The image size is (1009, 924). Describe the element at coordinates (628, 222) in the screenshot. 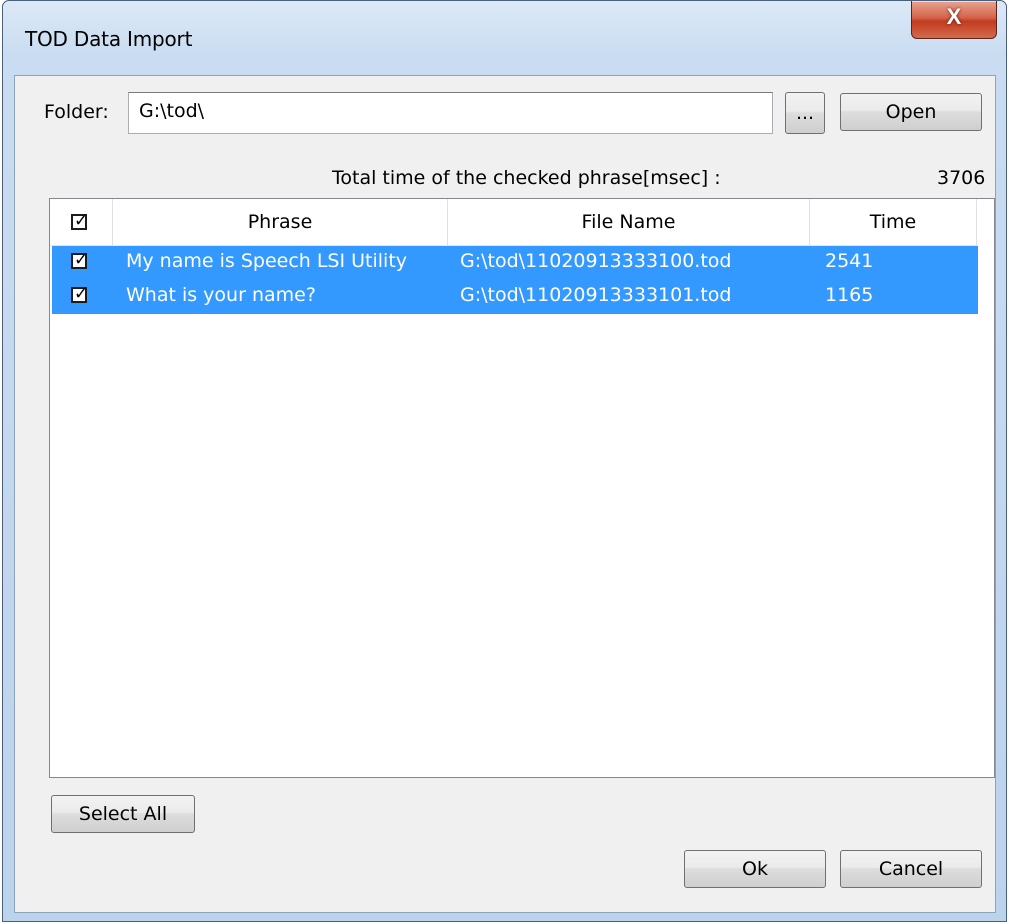

I see `column-header-file-name: File Name` at that location.